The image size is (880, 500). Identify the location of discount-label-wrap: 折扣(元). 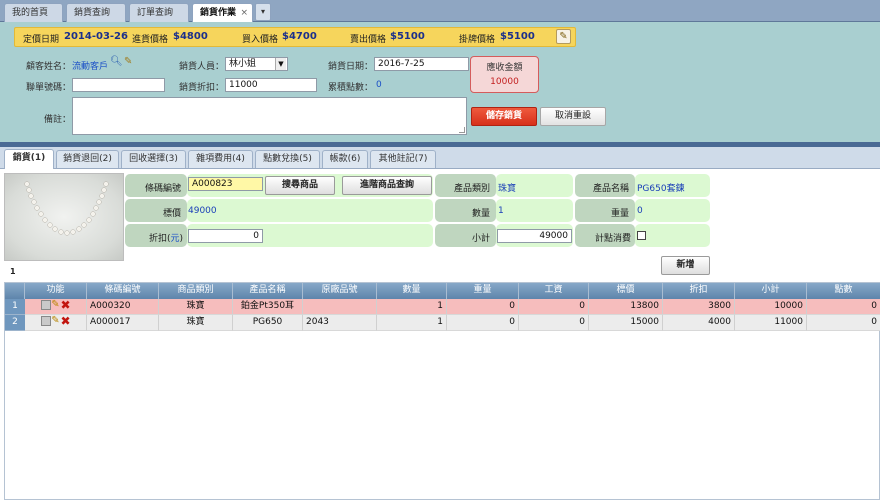
(165, 239).